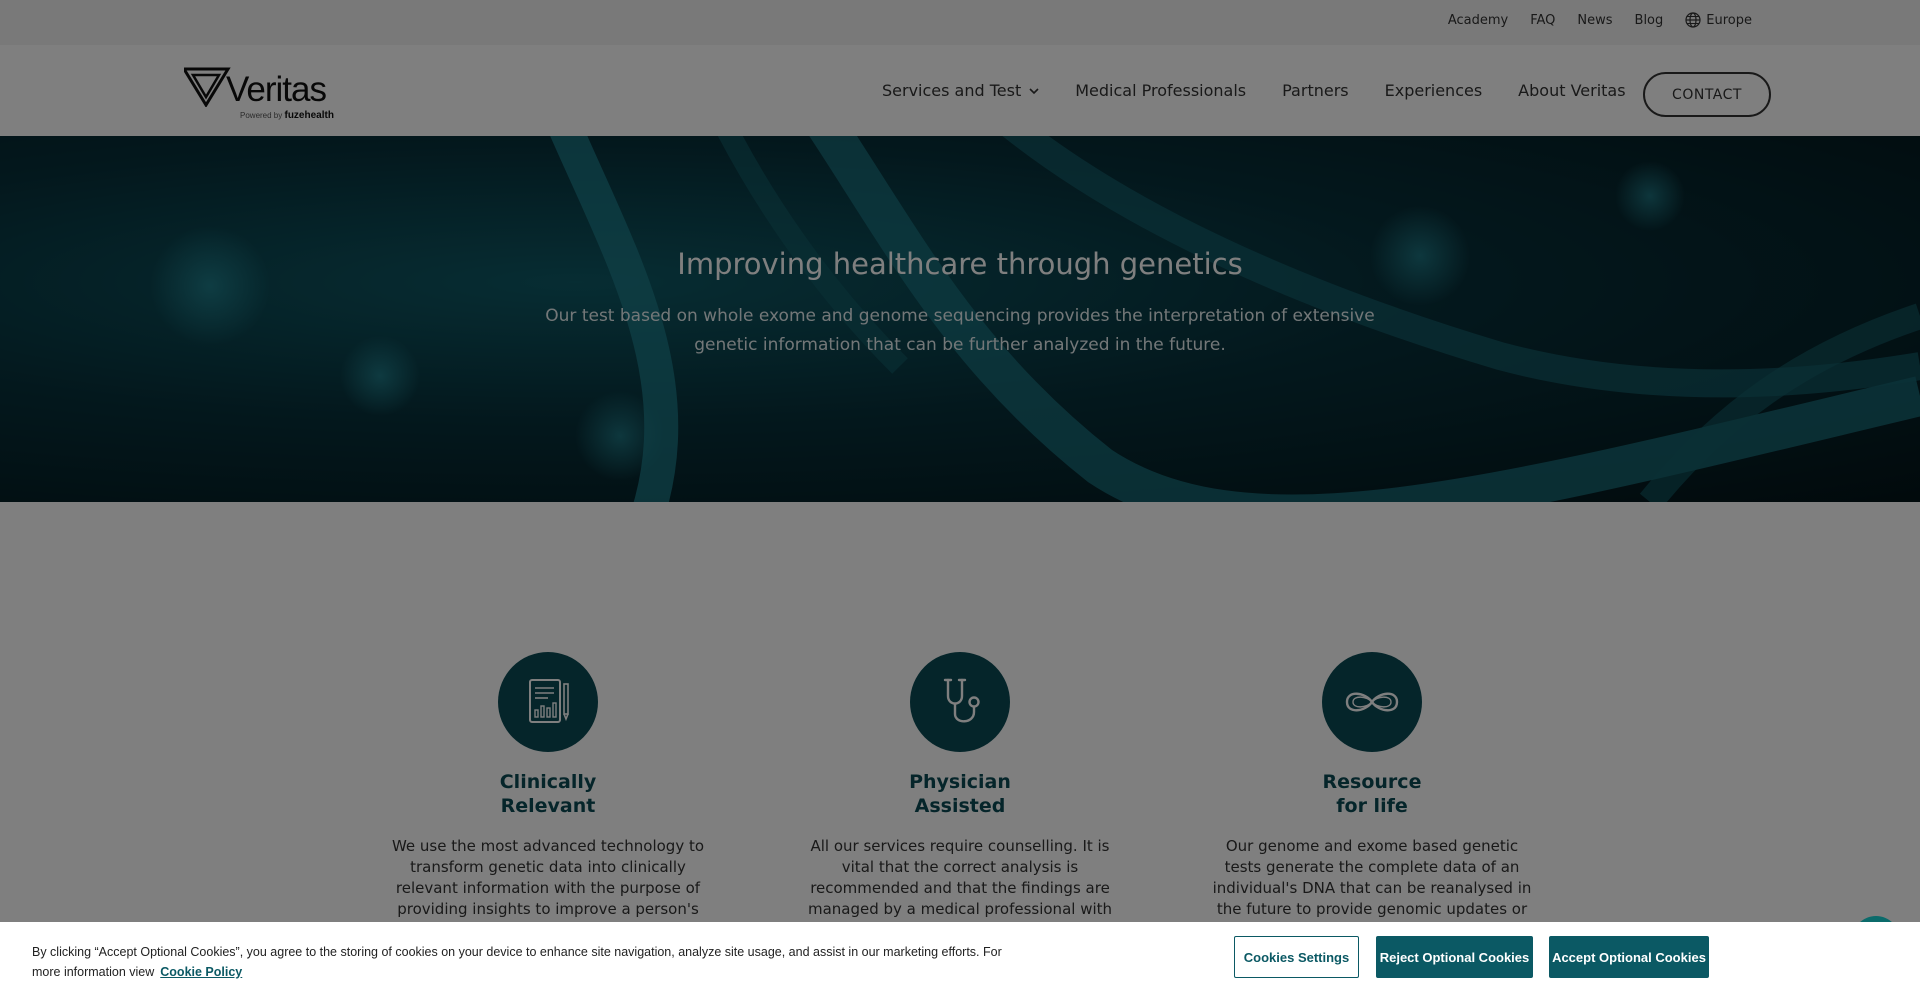 The width and height of the screenshot is (1920, 993). What do you see at coordinates (1571, 90) in the screenshot?
I see `nav-about-veritas: About Veritas` at bounding box center [1571, 90].